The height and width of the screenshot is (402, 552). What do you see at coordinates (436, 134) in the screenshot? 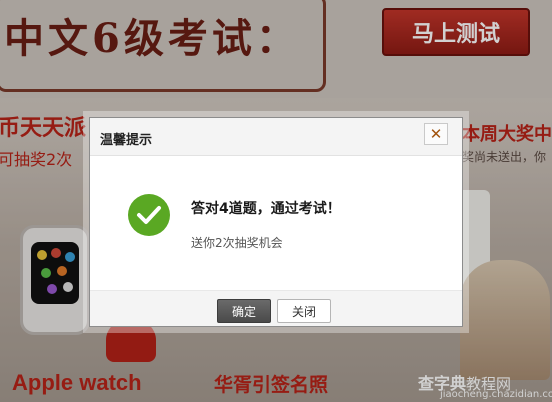
I see `close-icon: ✕` at bounding box center [436, 134].